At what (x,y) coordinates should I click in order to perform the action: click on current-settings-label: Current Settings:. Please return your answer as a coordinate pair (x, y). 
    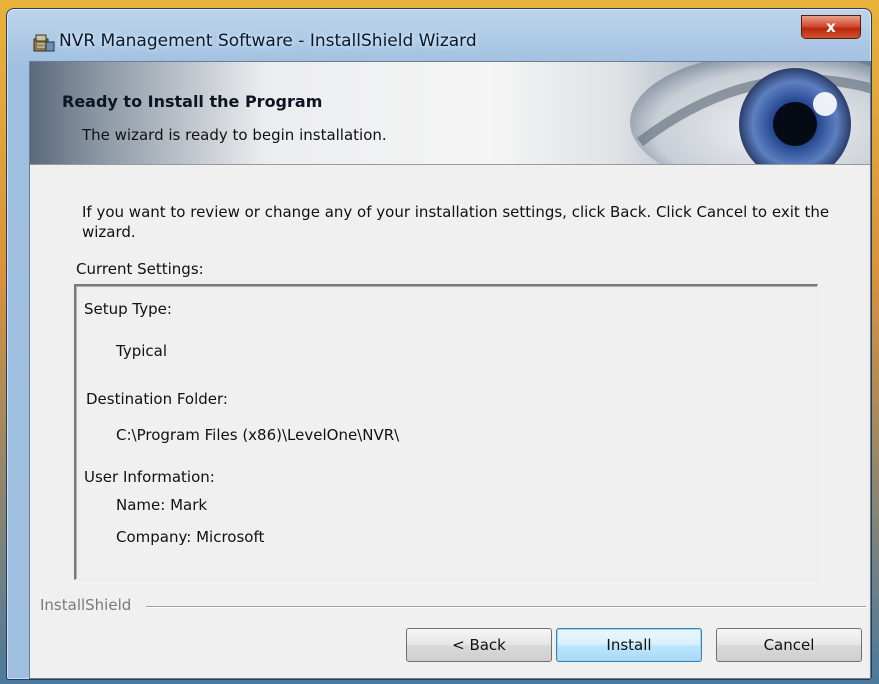
    Looking at the image, I should click on (140, 269).